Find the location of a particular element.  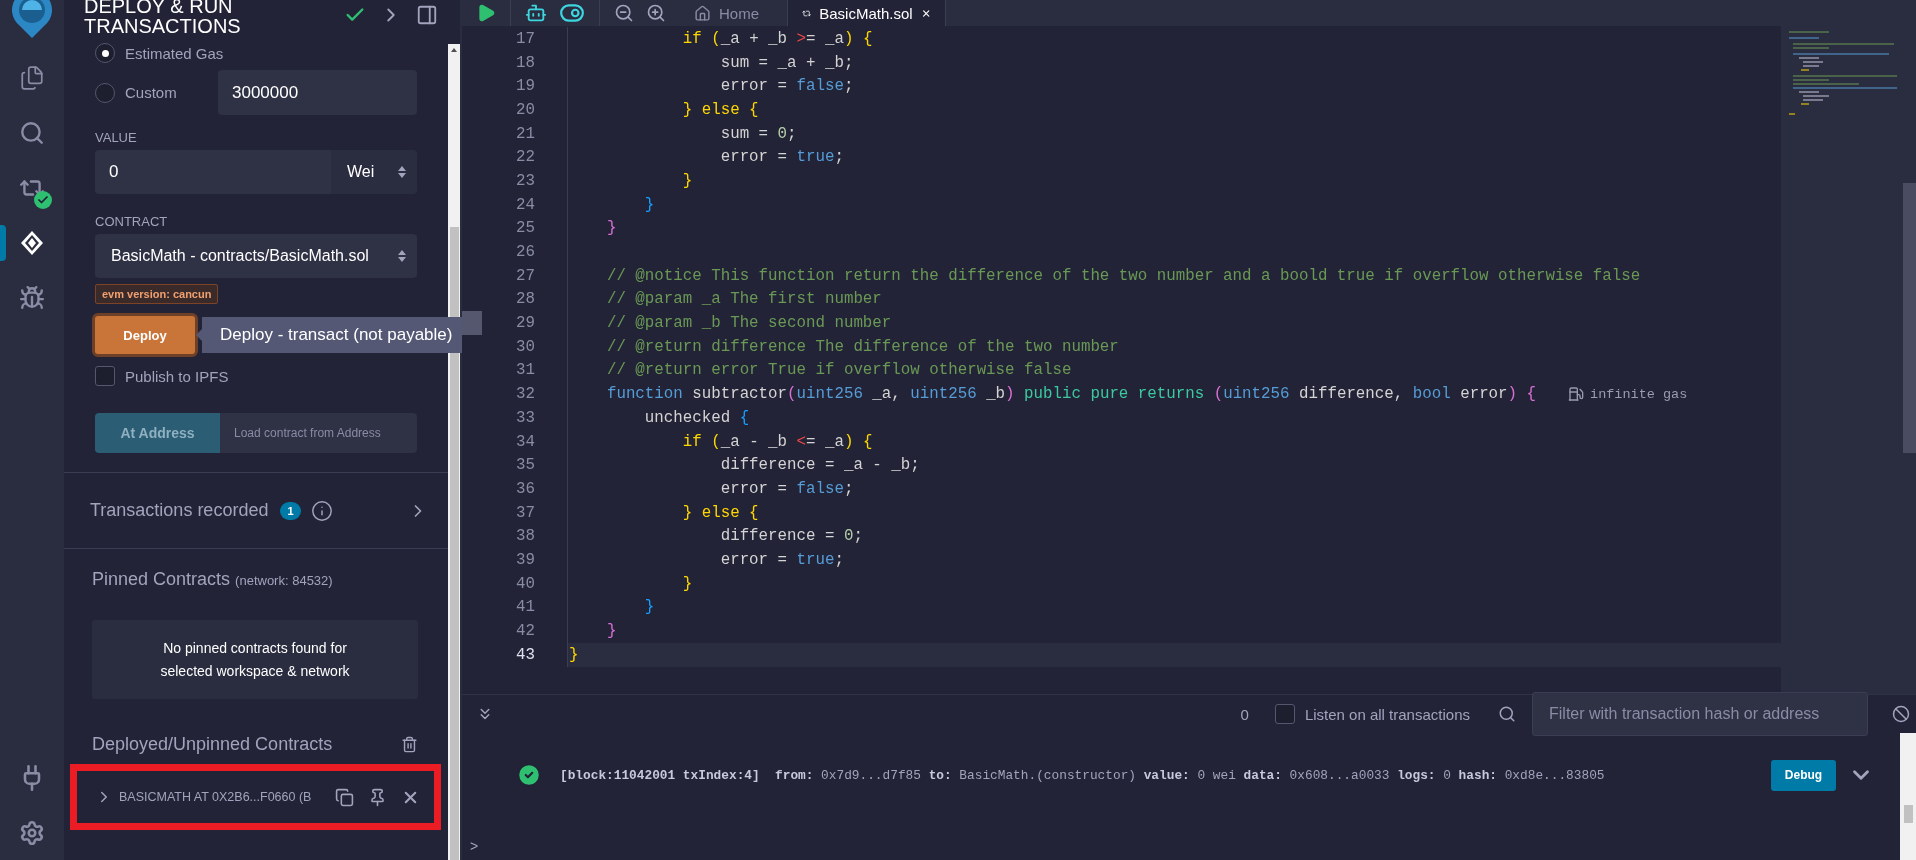

zoom-in-icon is located at coordinates (656, 13).